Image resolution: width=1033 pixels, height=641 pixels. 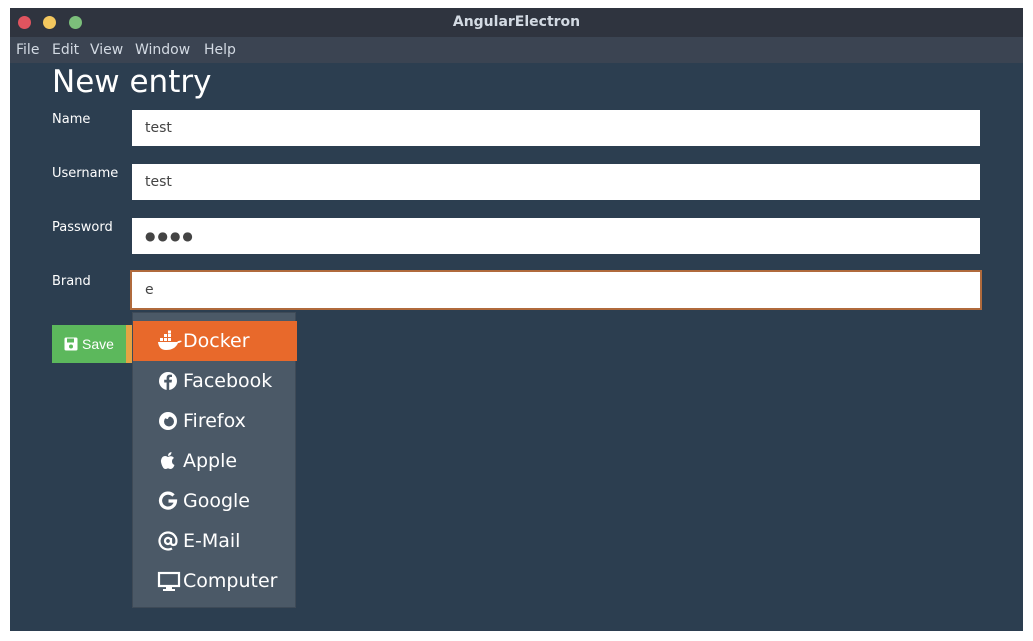 I want to click on window-title: AngularElectron, so click(x=516, y=22).